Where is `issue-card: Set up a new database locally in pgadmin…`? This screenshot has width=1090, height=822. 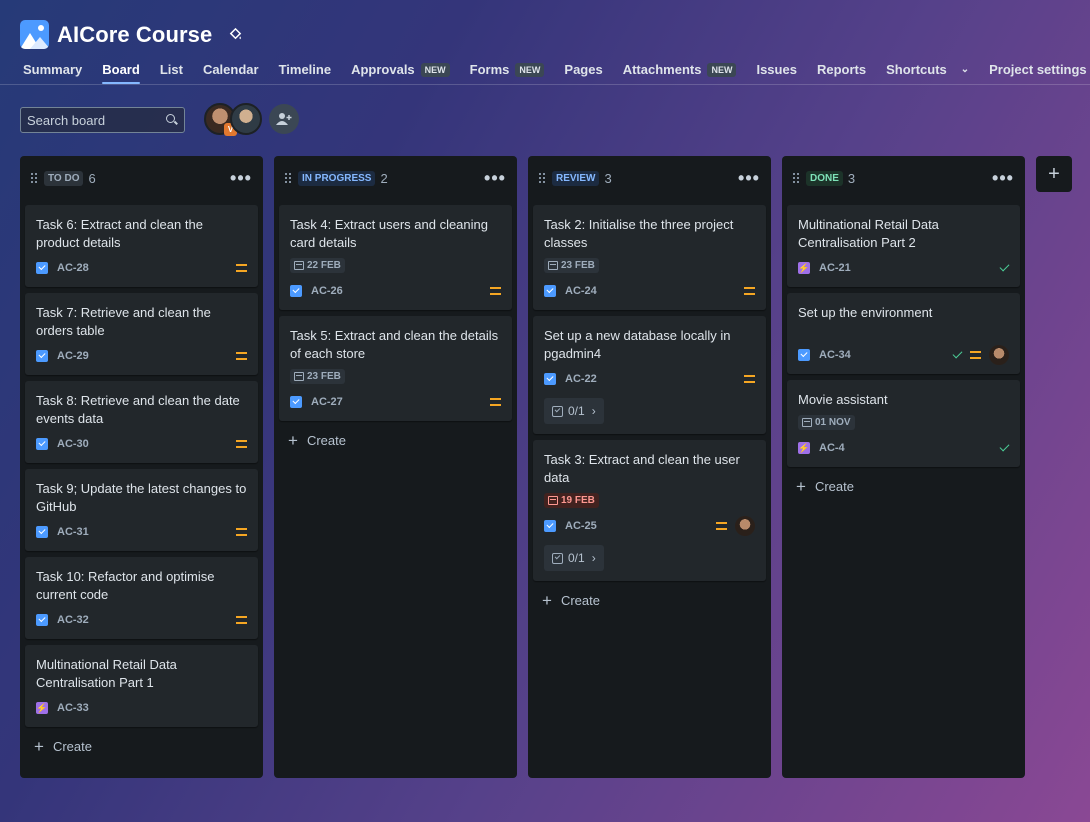 issue-card: Set up a new database locally in pgadmin… is located at coordinates (649, 375).